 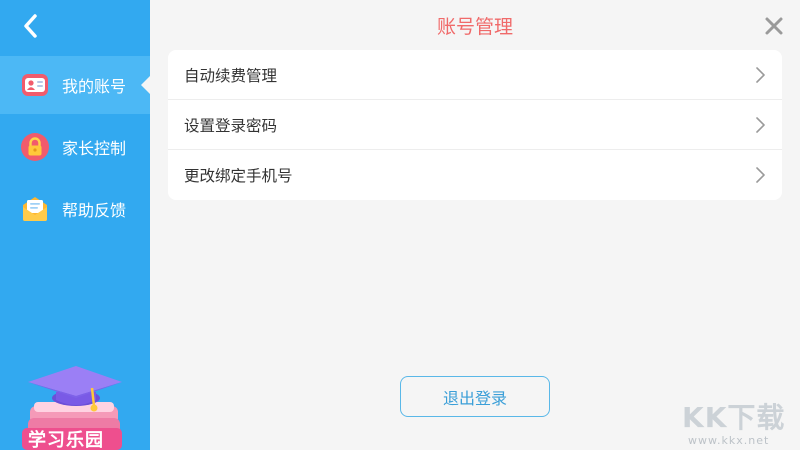 I want to click on close-icon, so click(x=774, y=26).